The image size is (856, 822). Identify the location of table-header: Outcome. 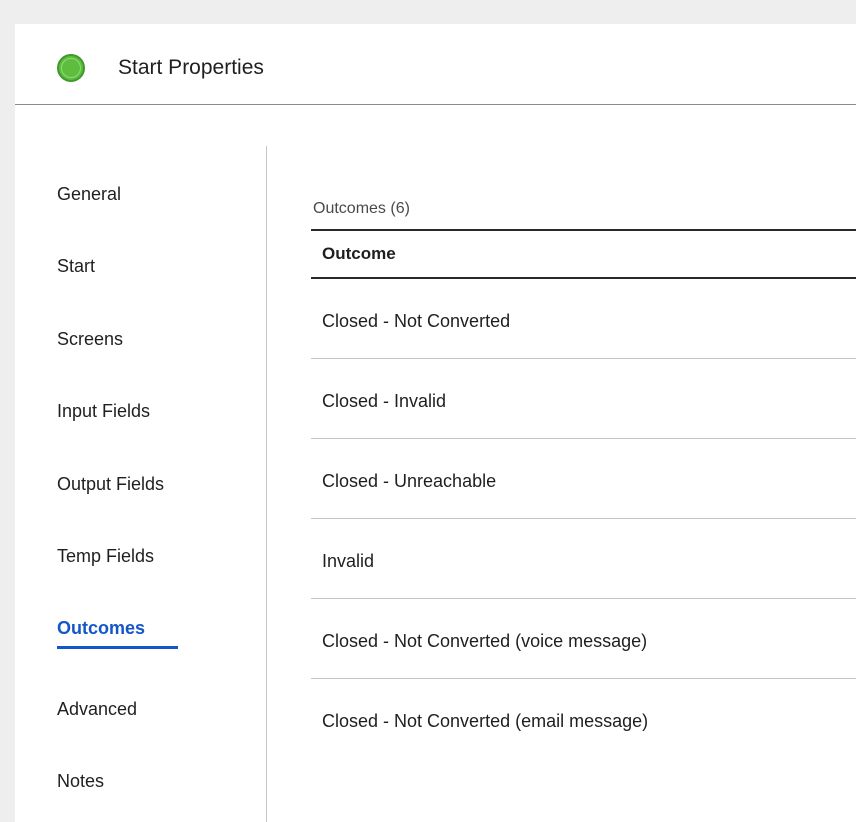
(583, 254).